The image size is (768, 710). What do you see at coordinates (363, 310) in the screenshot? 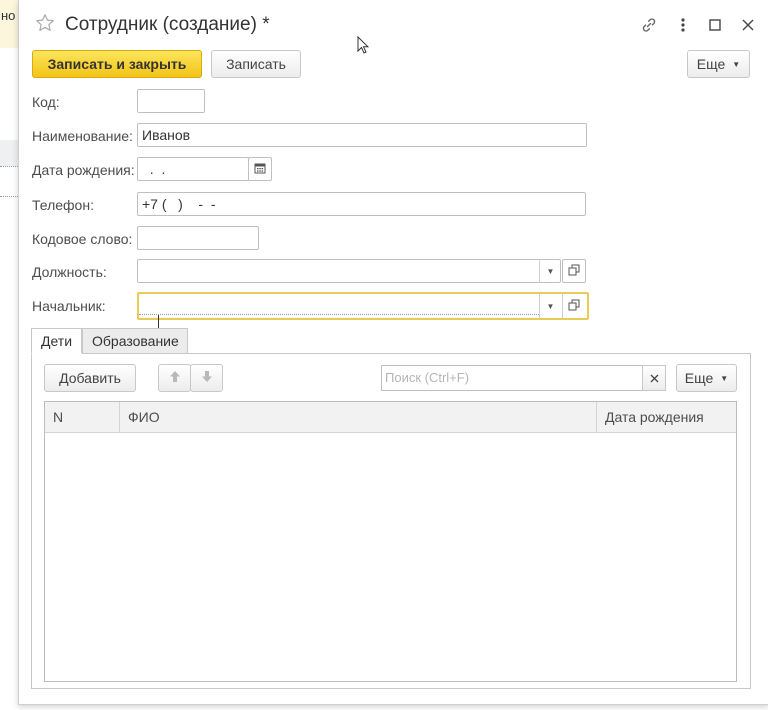
I see `manager-field` at bounding box center [363, 310].